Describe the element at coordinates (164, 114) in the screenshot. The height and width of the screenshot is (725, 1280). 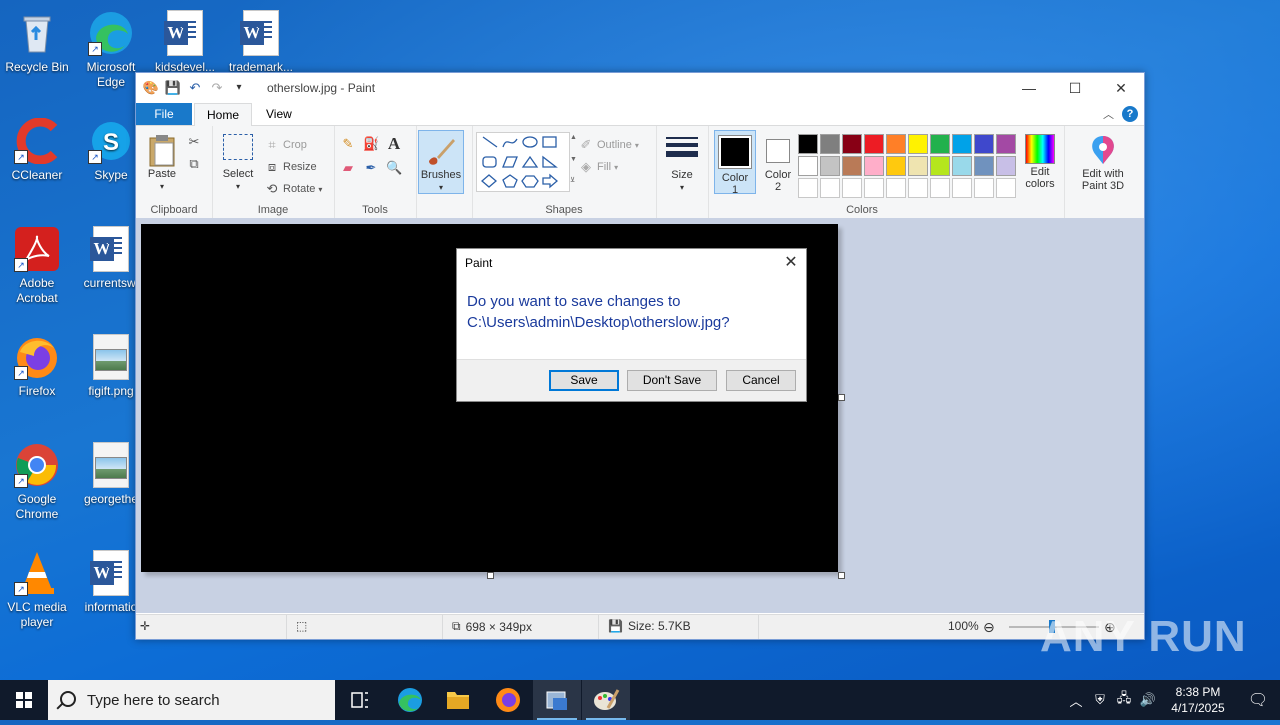
I see `tab-file: File` at that location.